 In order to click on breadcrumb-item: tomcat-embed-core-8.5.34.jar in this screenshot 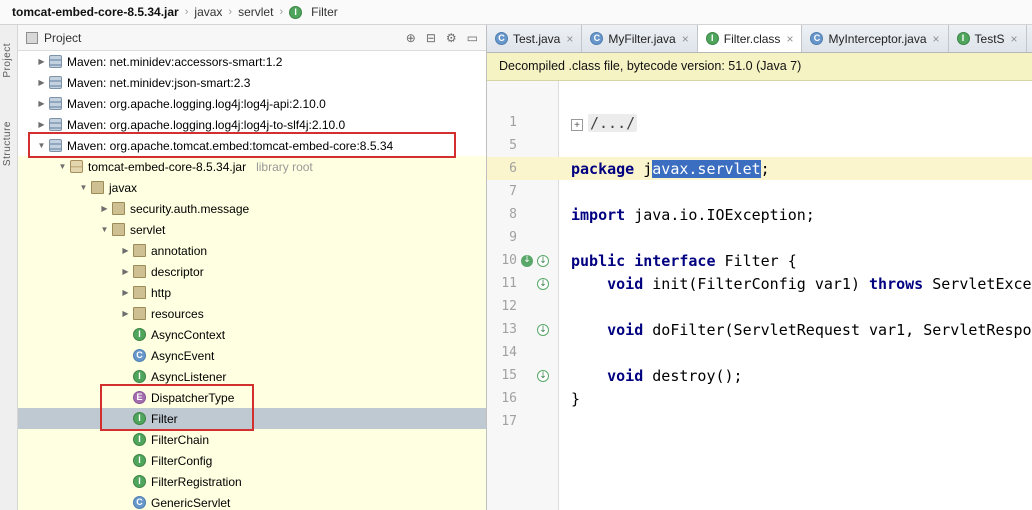, I will do `click(95, 12)`.